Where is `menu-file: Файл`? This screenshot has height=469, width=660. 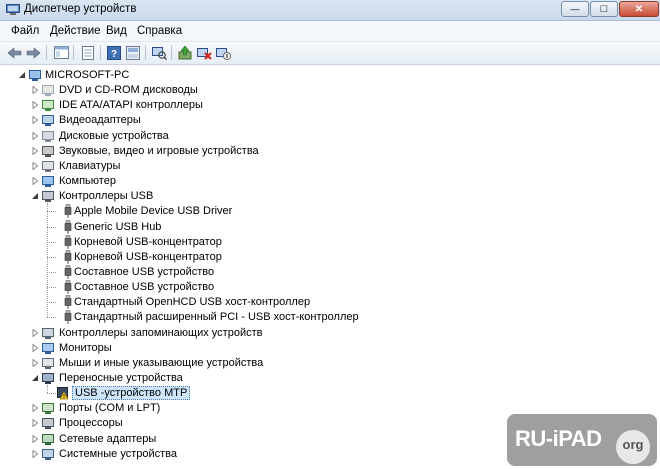
menu-file: Файл is located at coordinates (25, 31).